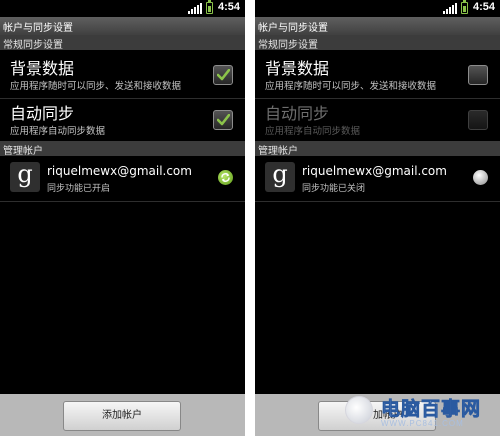 This screenshot has height=436, width=500. What do you see at coordinates (225, 177) in the screenshot?
I see `sync-icon` at bounding box center [225, 177].